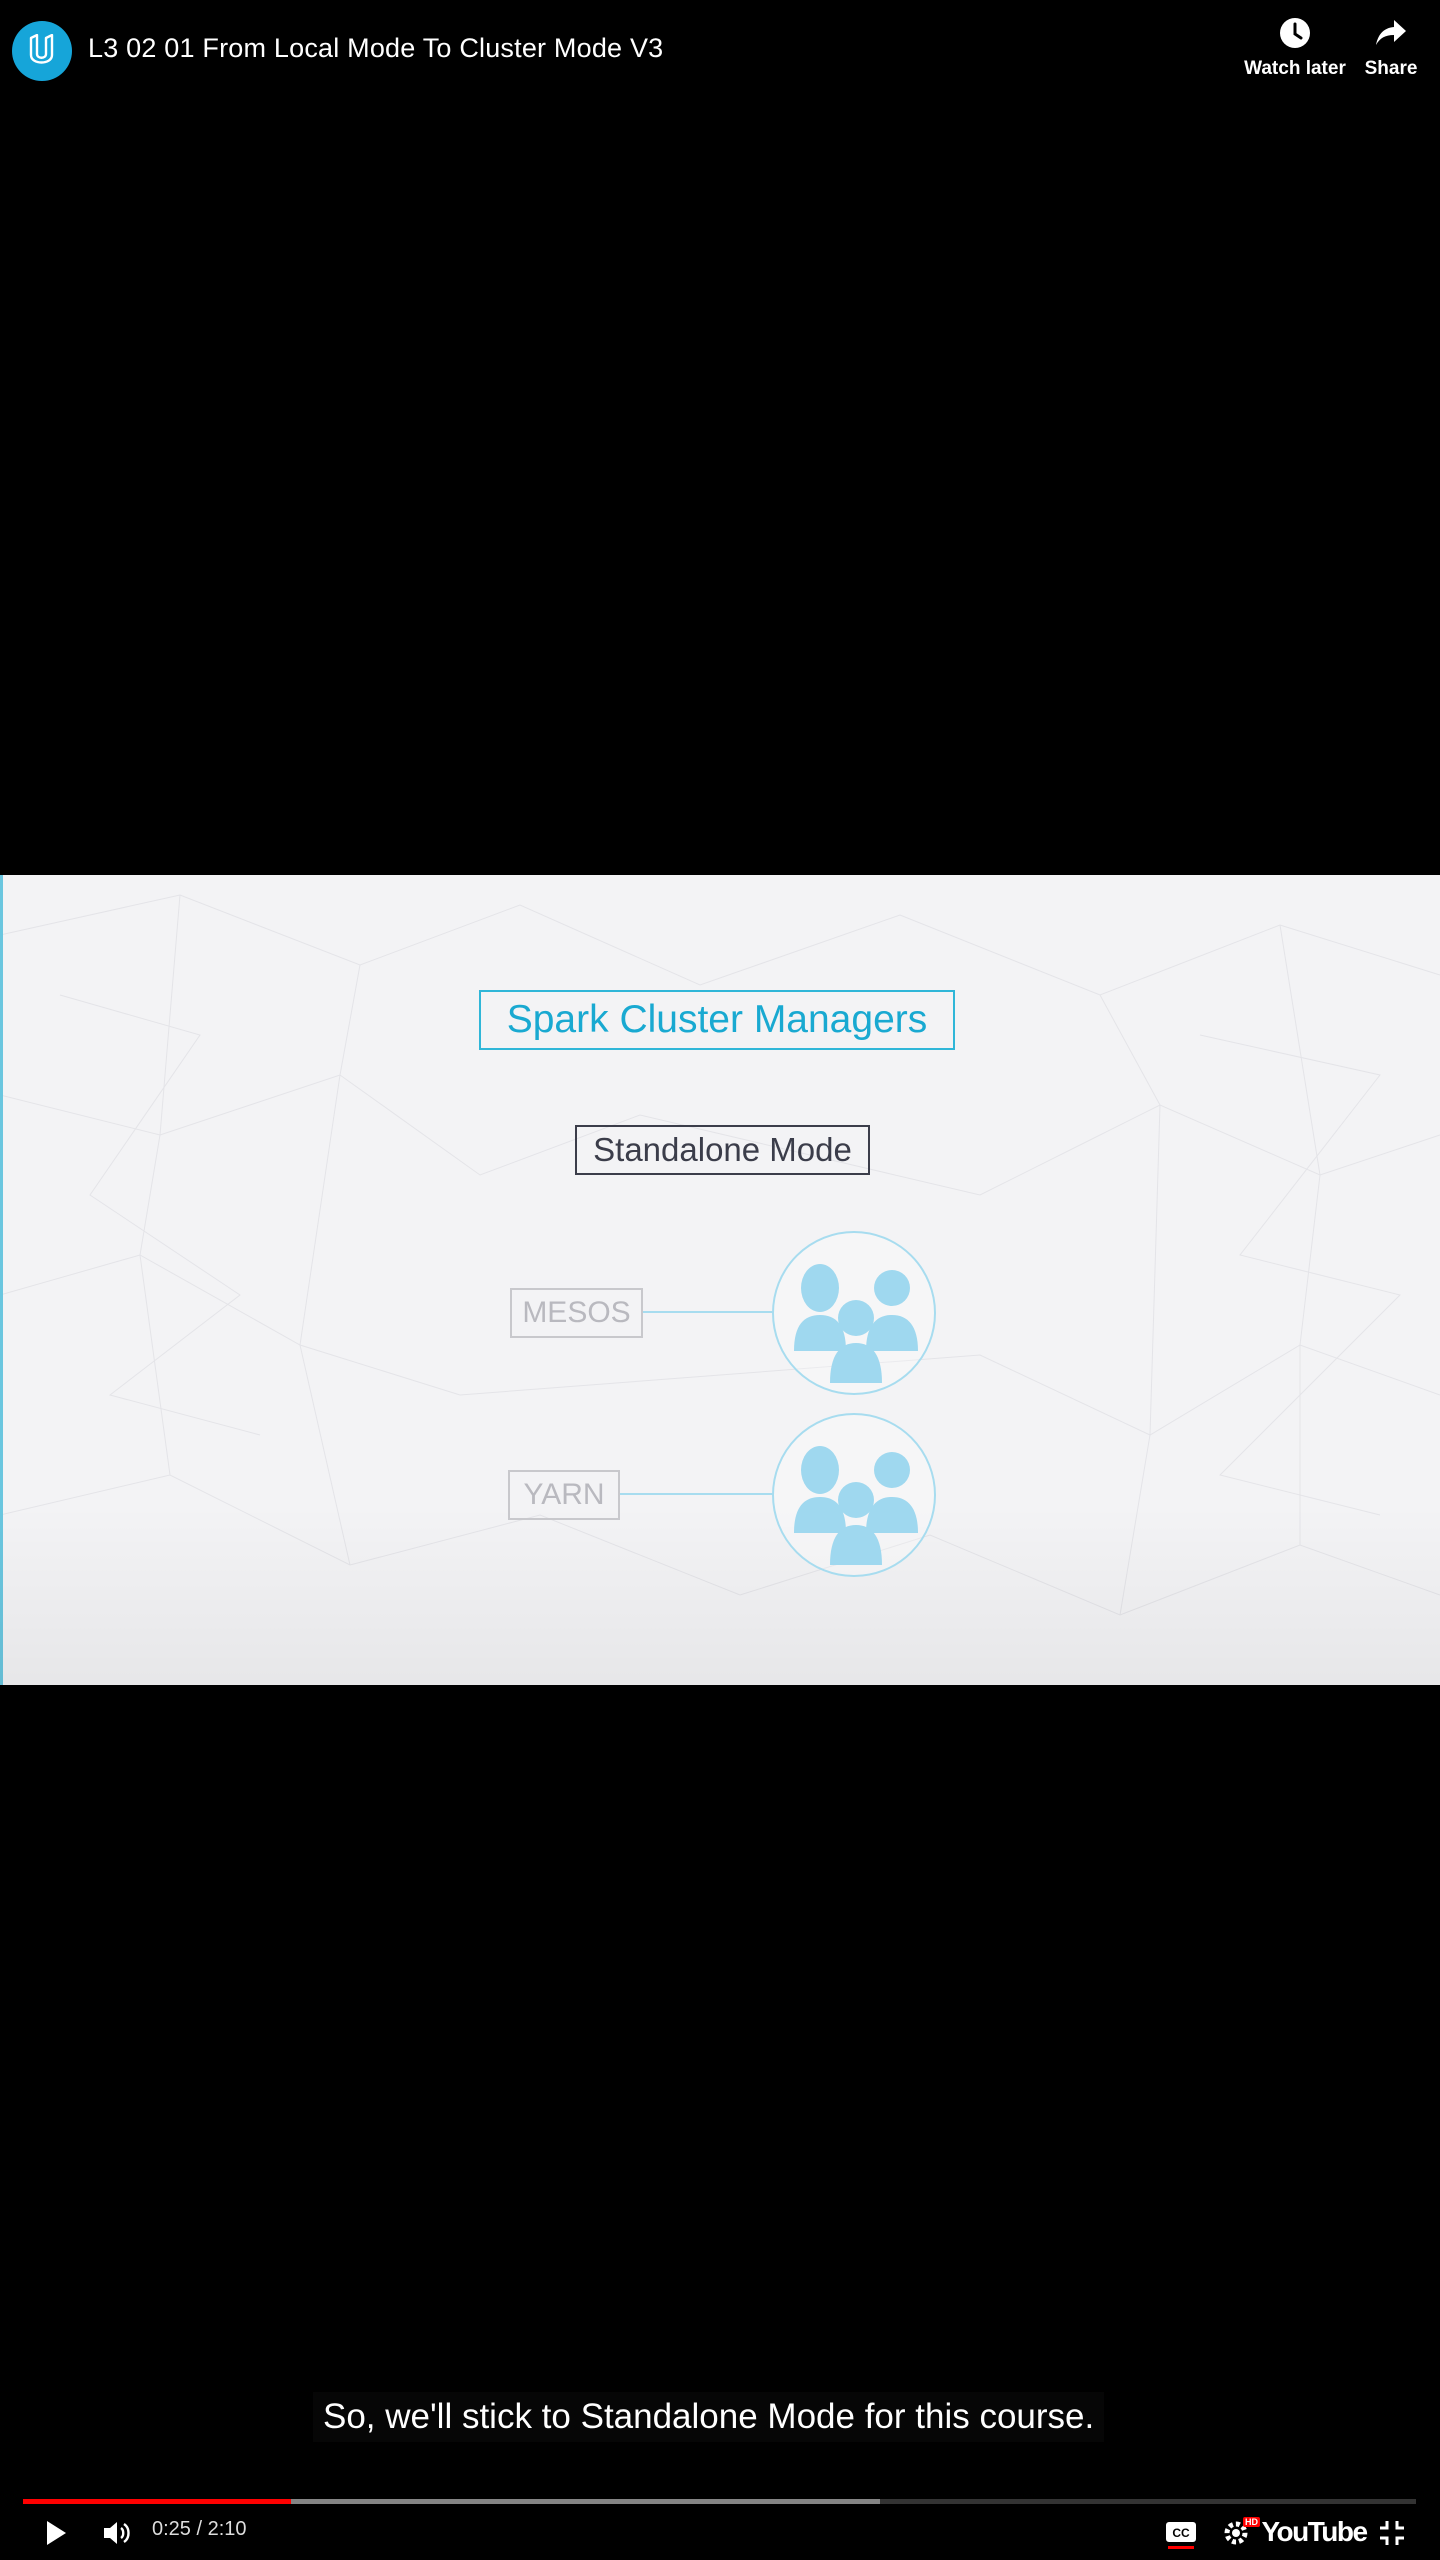 This screenshot has height=2560, width=1440. Describe the element at coordinates (1240, 2532) in the screenshot. I see `settings-button: HD` at that location.